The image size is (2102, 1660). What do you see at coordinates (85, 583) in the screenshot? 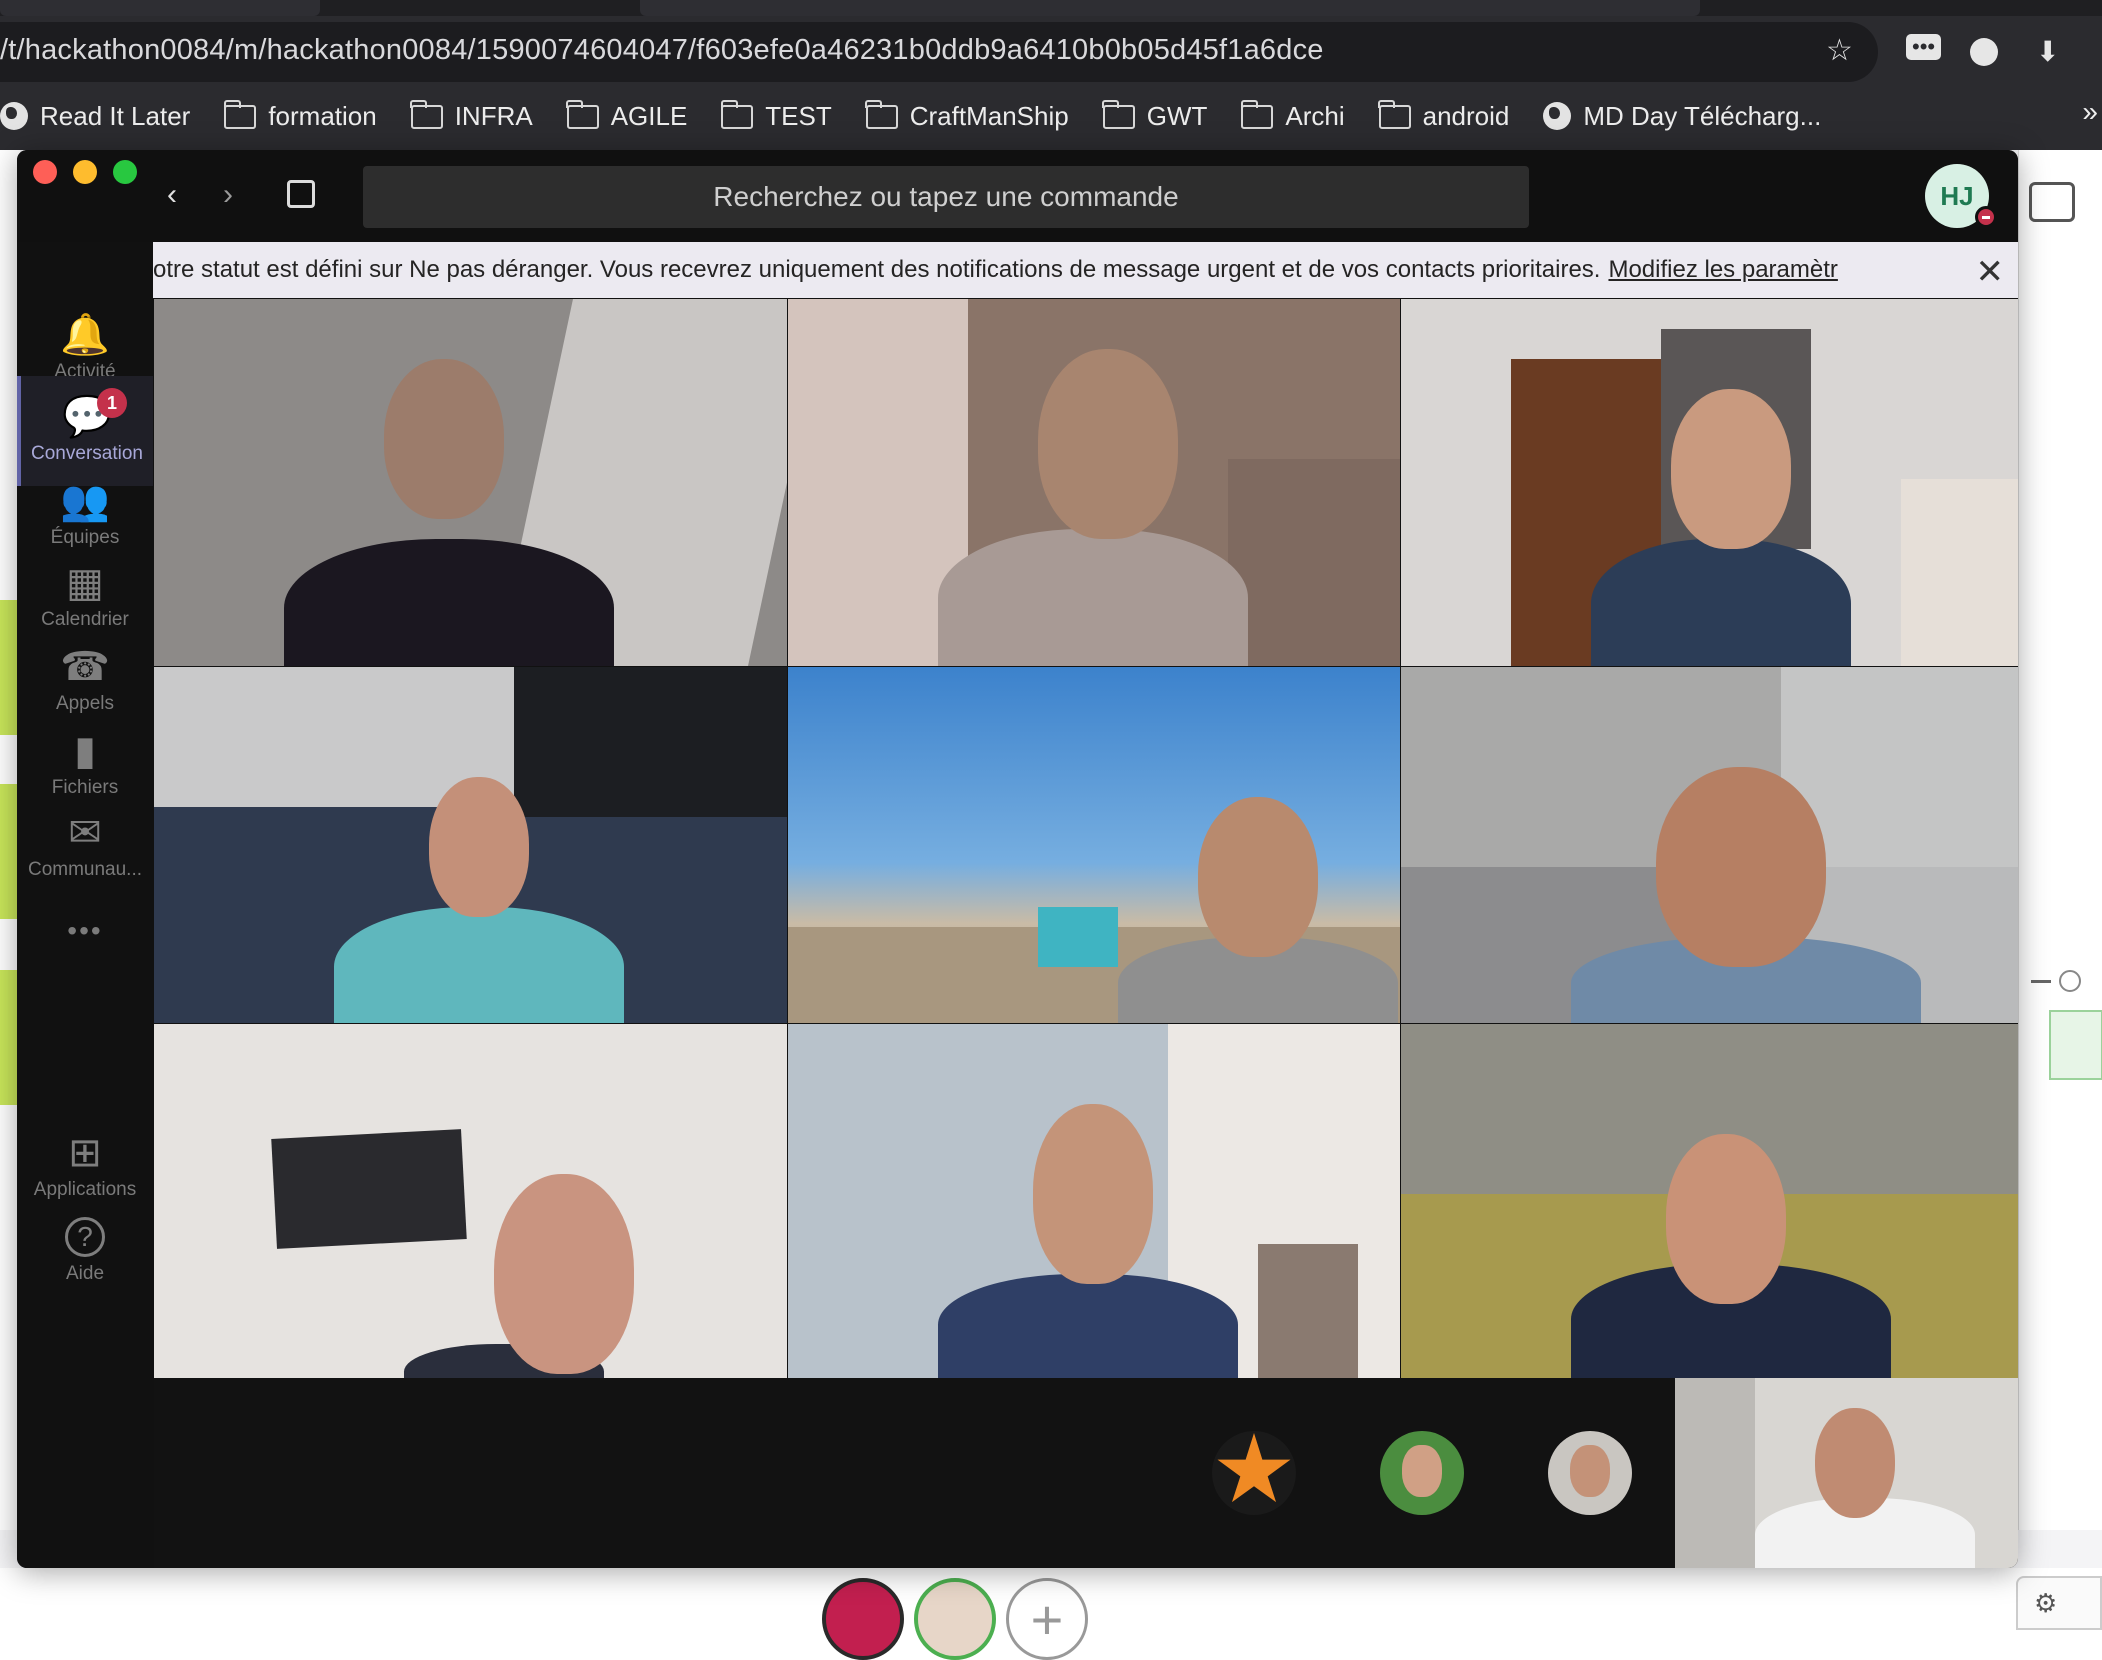
I see `calendar-icon: ▦` at bounding box center [85, 583].